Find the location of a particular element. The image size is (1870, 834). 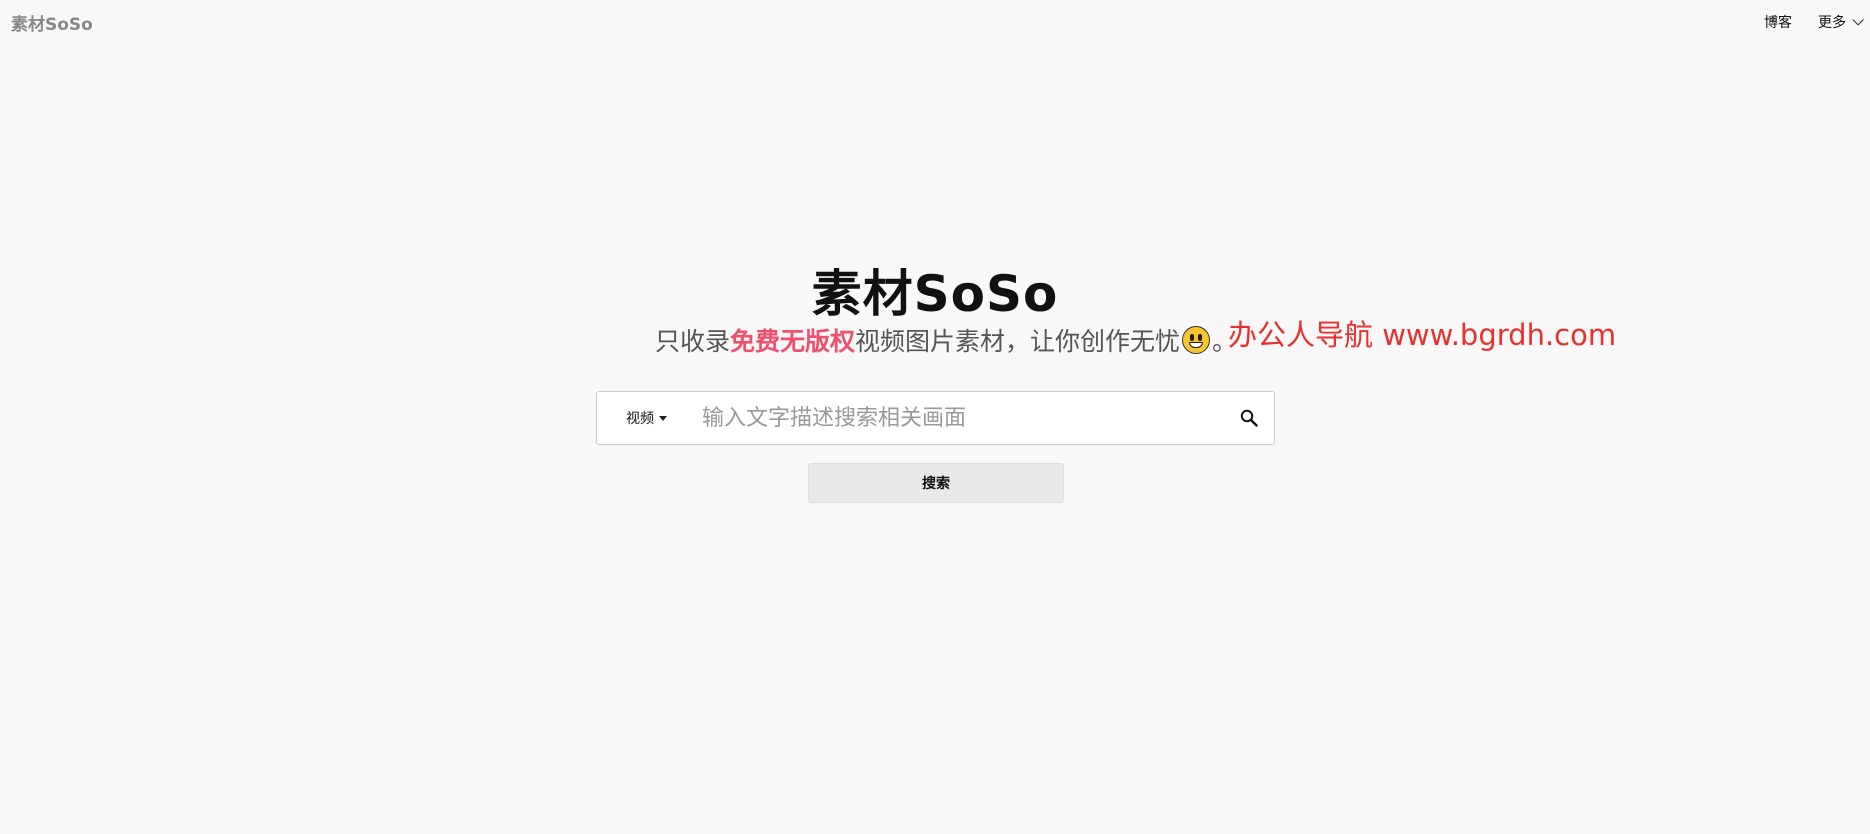

search-type-label: 视频 is located at coordinates (640, 419).